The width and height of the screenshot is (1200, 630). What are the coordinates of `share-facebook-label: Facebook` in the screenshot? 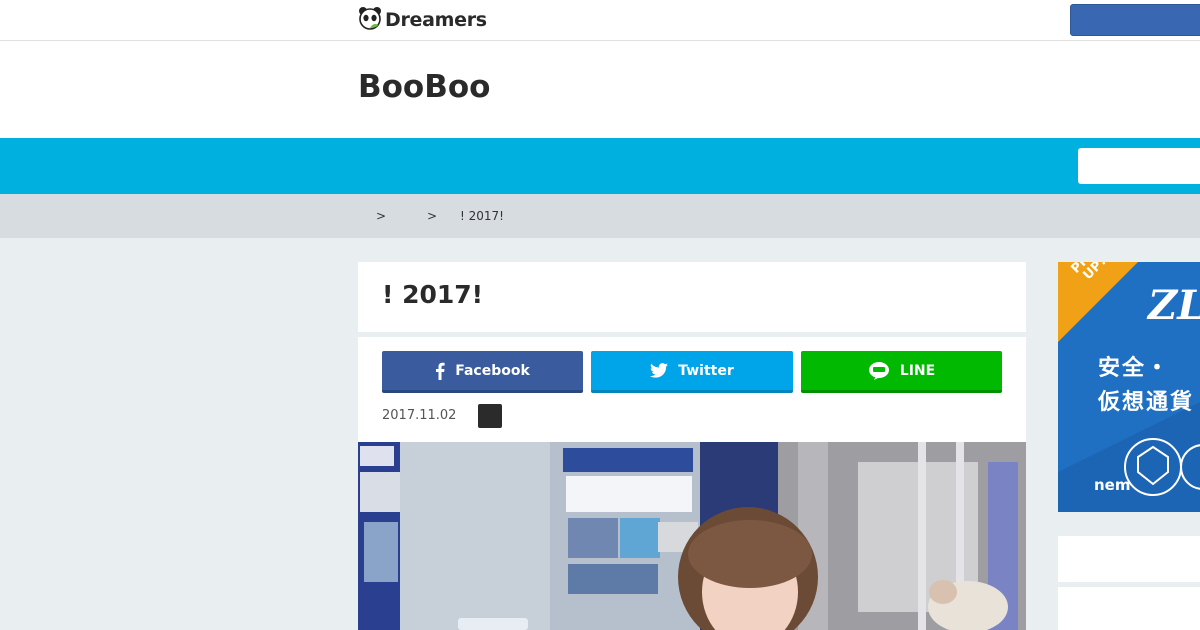 It's located at (492, 370).